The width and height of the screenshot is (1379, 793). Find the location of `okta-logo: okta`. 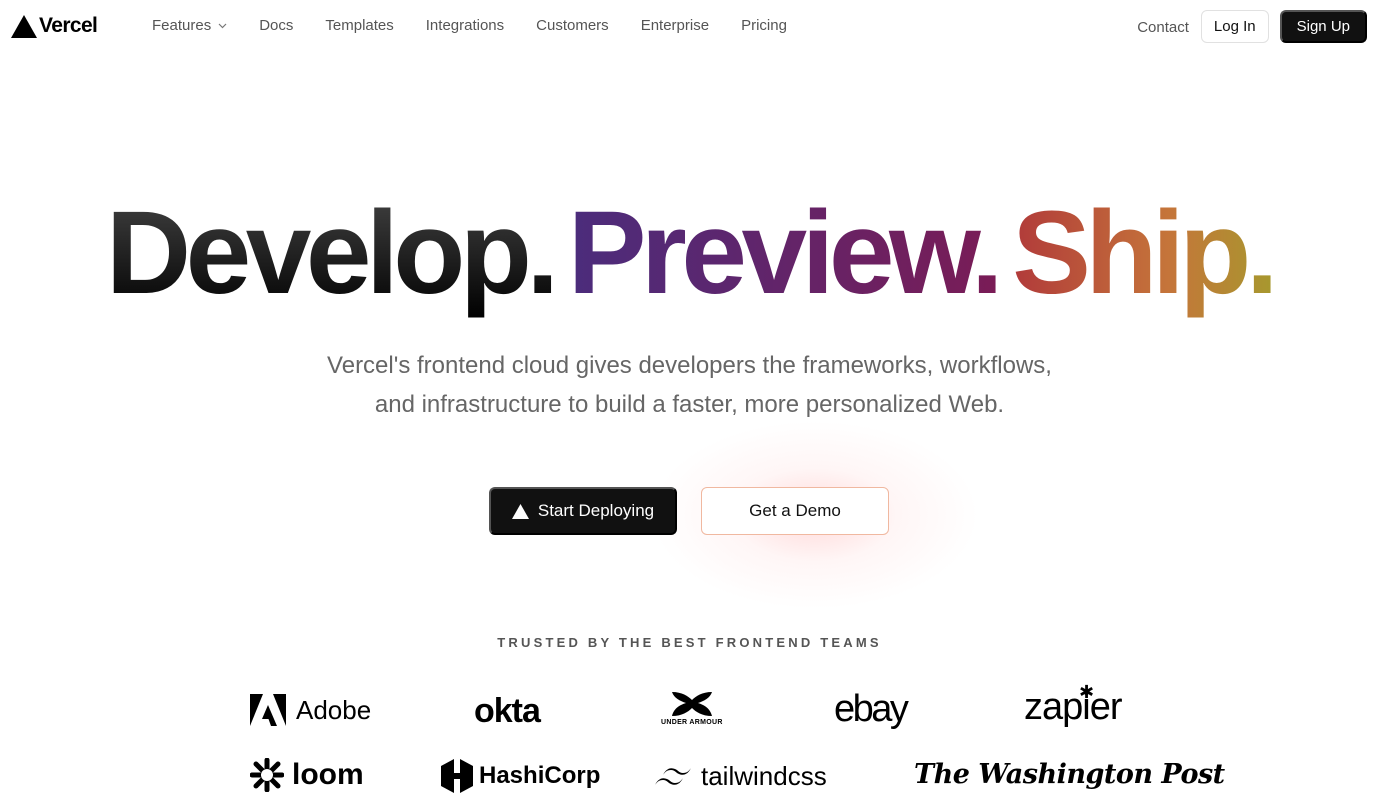

okta-logo: okta is located at coordinates (507, 711).